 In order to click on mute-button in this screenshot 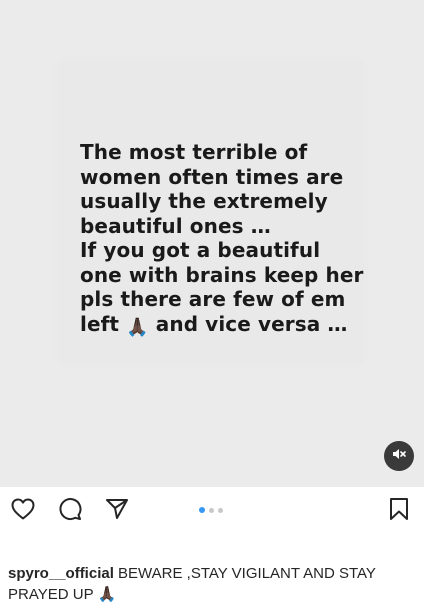, I will do `click(399, 456)`.